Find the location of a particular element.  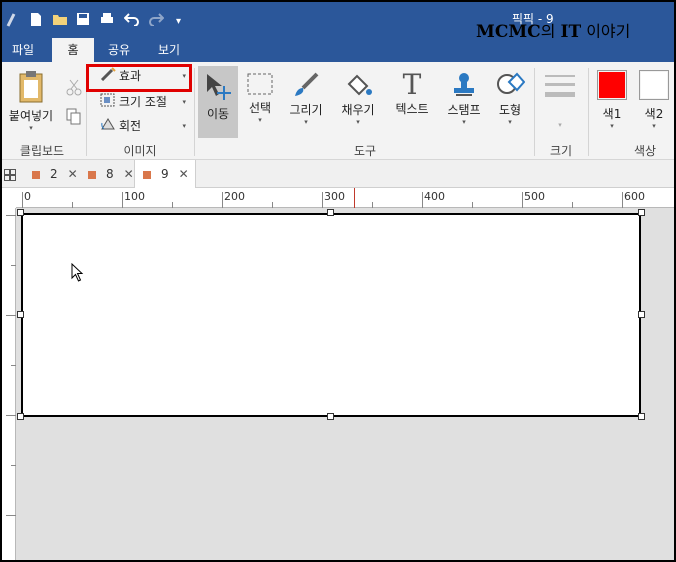

color1-button: 색1 ▾ is located at coordinates (612, 100).